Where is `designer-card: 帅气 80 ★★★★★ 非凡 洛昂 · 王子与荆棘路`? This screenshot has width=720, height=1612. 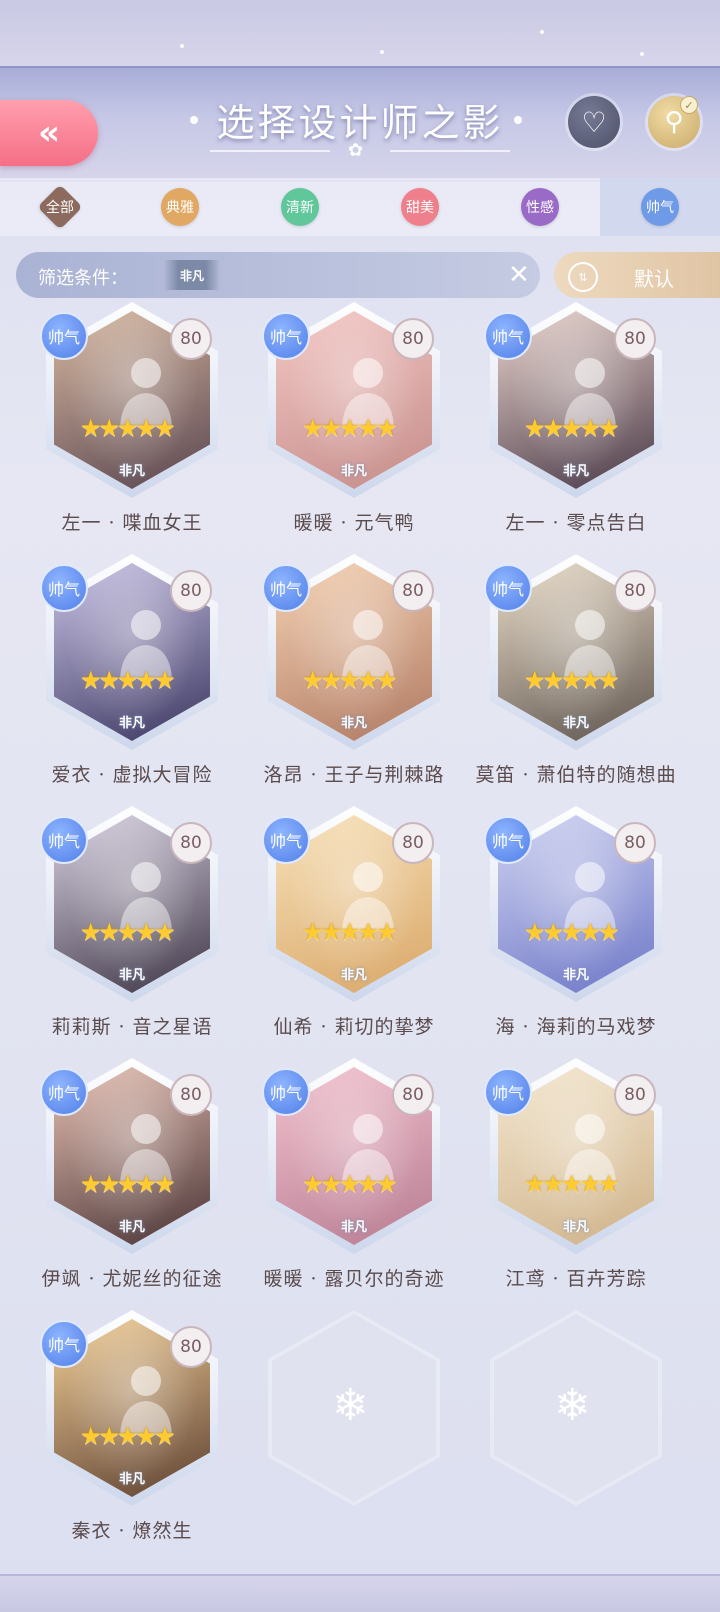 designer-card: 帅气 80 ★★★★★ 非凡 洛昂 · 王子与荆棘路 is located at coordinates (354, 670).